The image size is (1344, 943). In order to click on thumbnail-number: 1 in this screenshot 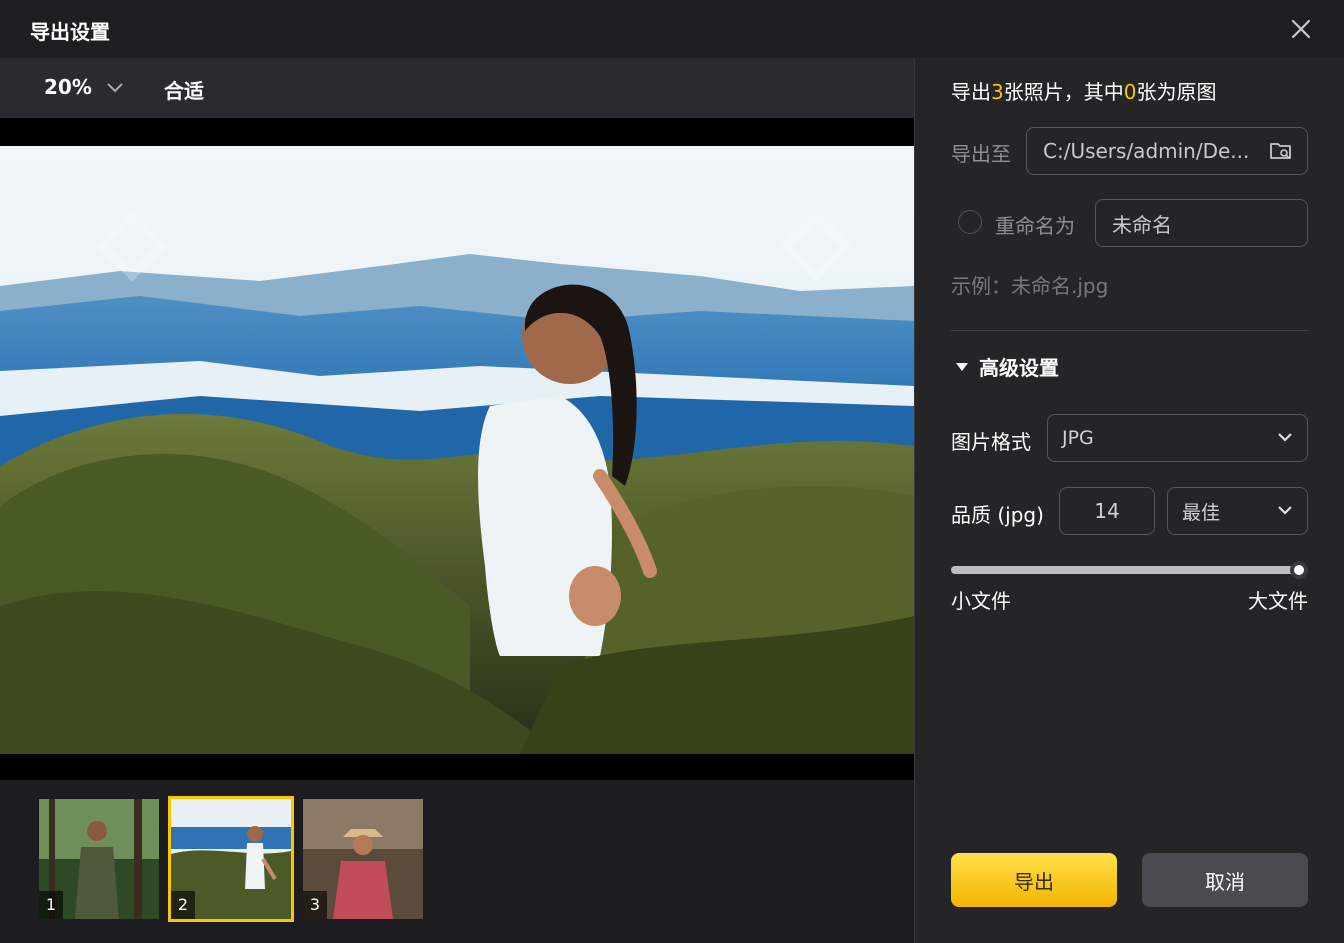, I will do `click(51, 905)`.